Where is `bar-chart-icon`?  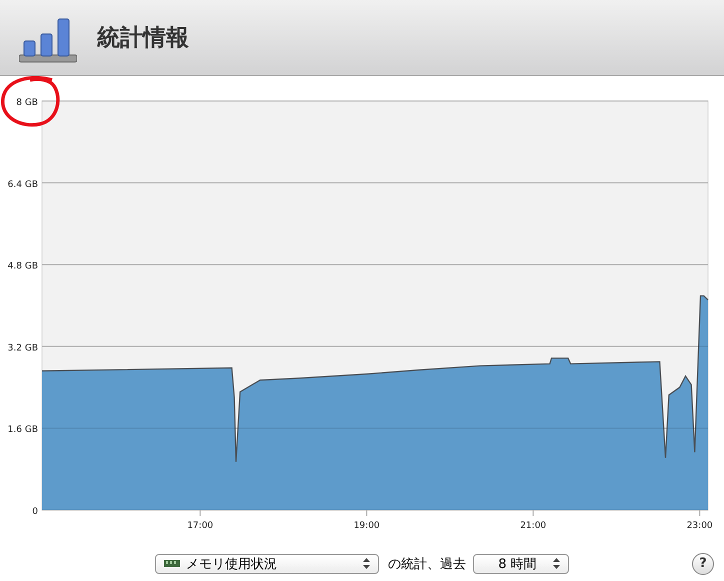
bar-chart-icon is located at coordinates (48, 39).